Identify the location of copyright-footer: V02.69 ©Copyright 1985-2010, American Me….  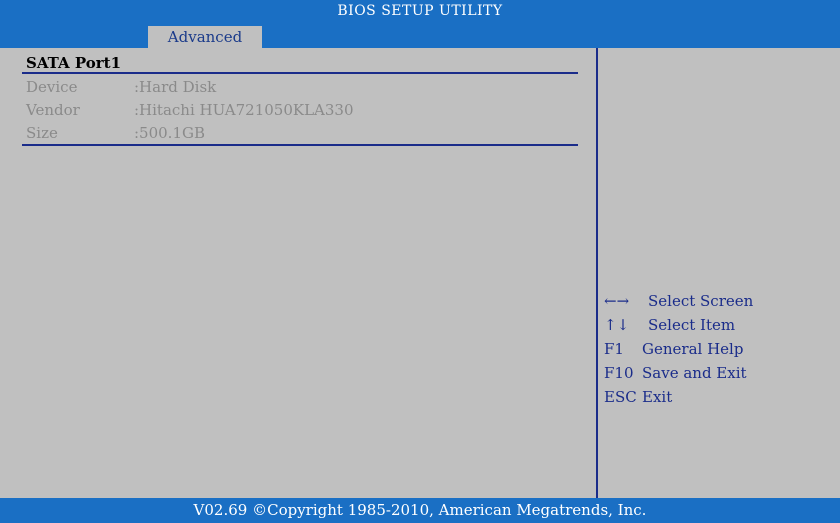
(420, 510).